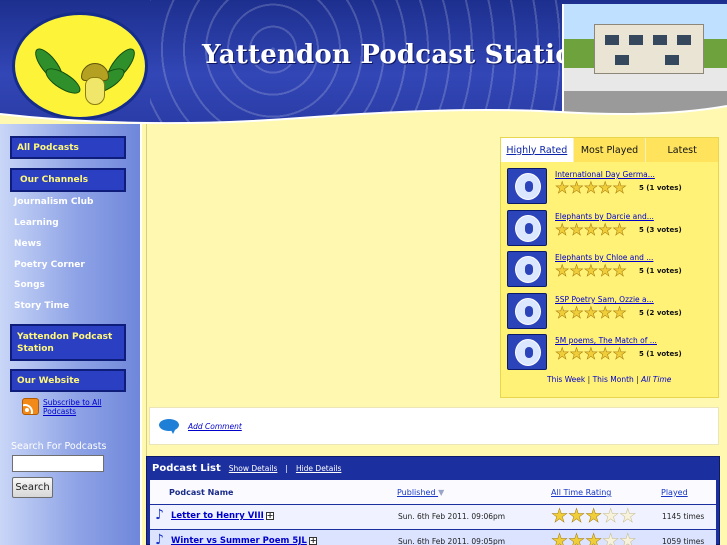  I want to click on our-website-button: Our Website, so click(68, 380).